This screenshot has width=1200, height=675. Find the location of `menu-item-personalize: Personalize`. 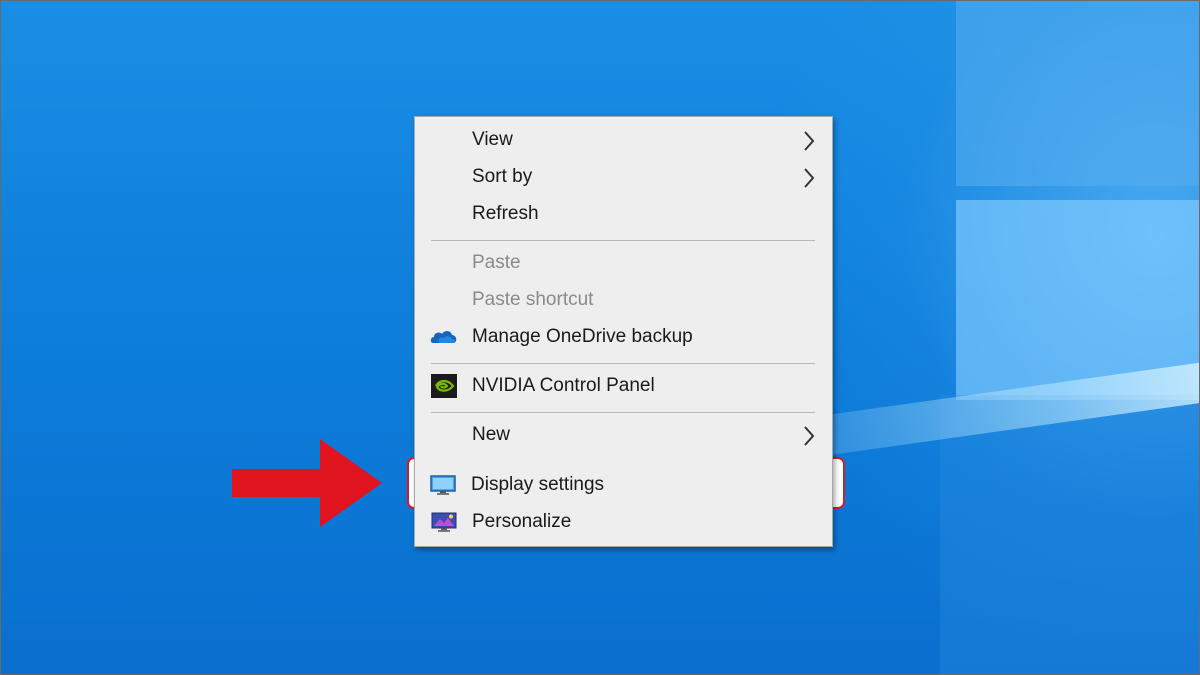

menu-item-personalize: Personalize is located at coordinates (623, 522).